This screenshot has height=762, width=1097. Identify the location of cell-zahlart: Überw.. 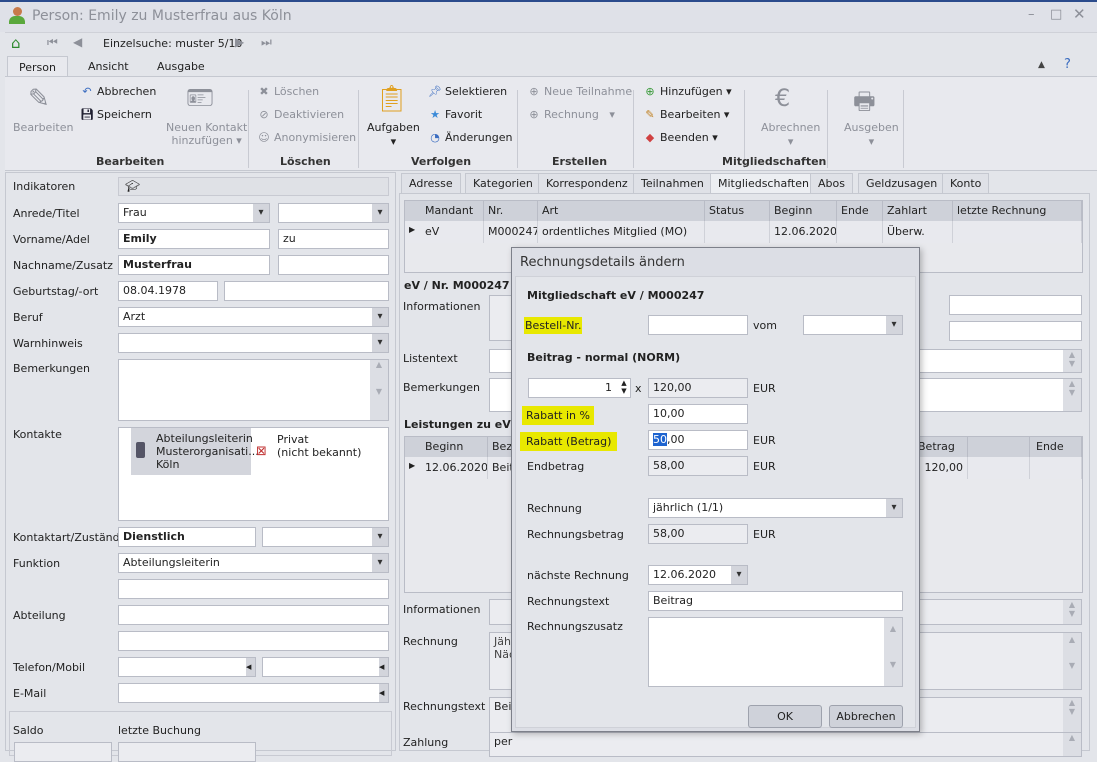
(918, 232).